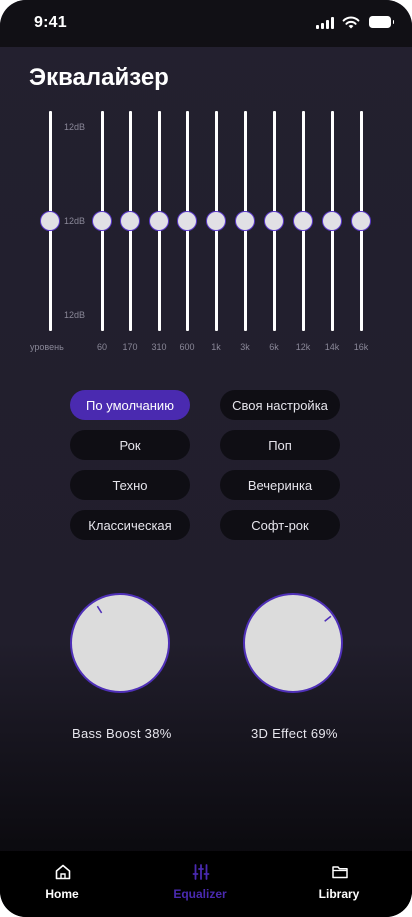 Image resolution: width=412 pixels, height=917 pixels. Describe the element at coordinates (99, 609) in the screenshot. I see `bass-dial-indicator` at that location.